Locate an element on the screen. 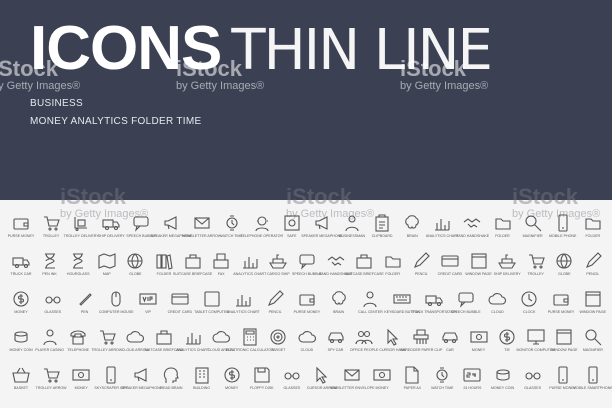  icon-cell: TABLET COMPUTER is located at coordinates (211, 309).